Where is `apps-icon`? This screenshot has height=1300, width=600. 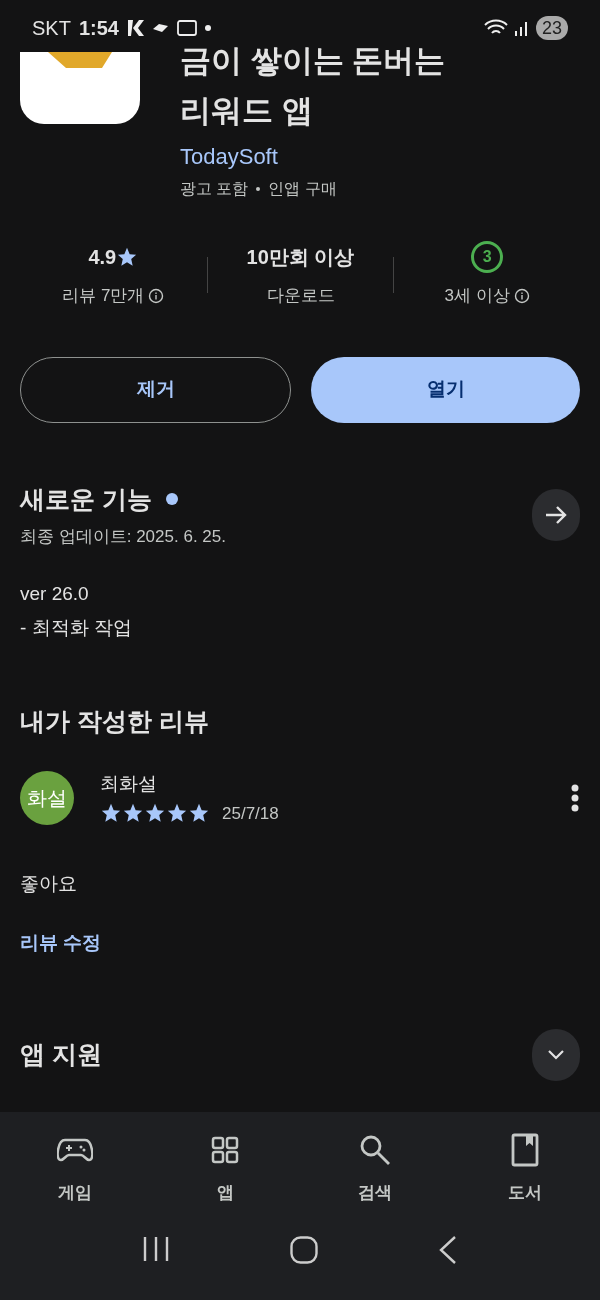
apps-icon is located at coordinates (225, 1150).